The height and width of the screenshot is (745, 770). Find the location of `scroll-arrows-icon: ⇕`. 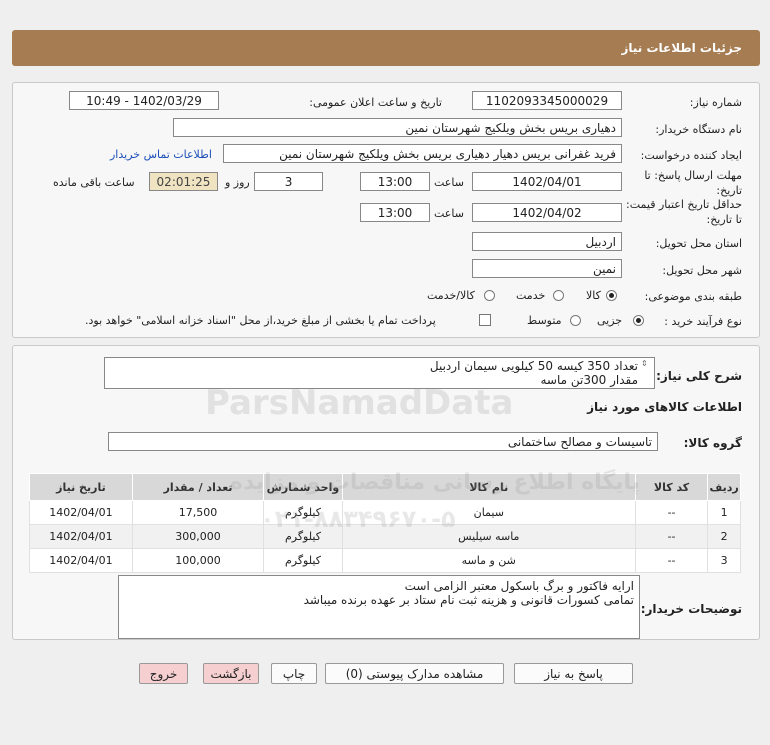

scroll-arrows-icon: ⇕ is located at coordinates (644, 363).